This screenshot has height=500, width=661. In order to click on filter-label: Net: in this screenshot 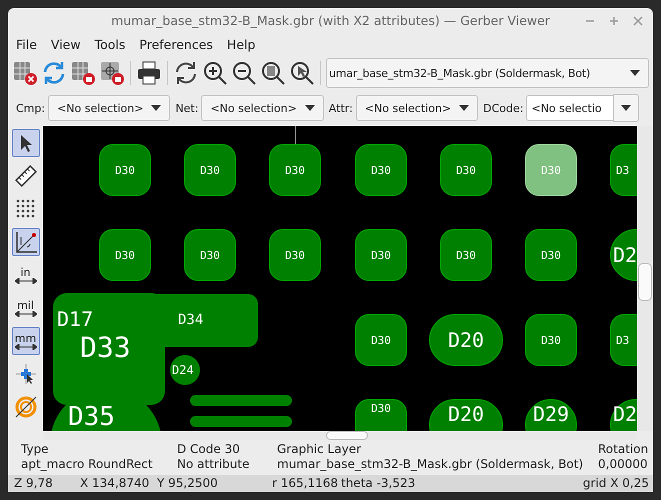, I will do `click(186, 108)`.